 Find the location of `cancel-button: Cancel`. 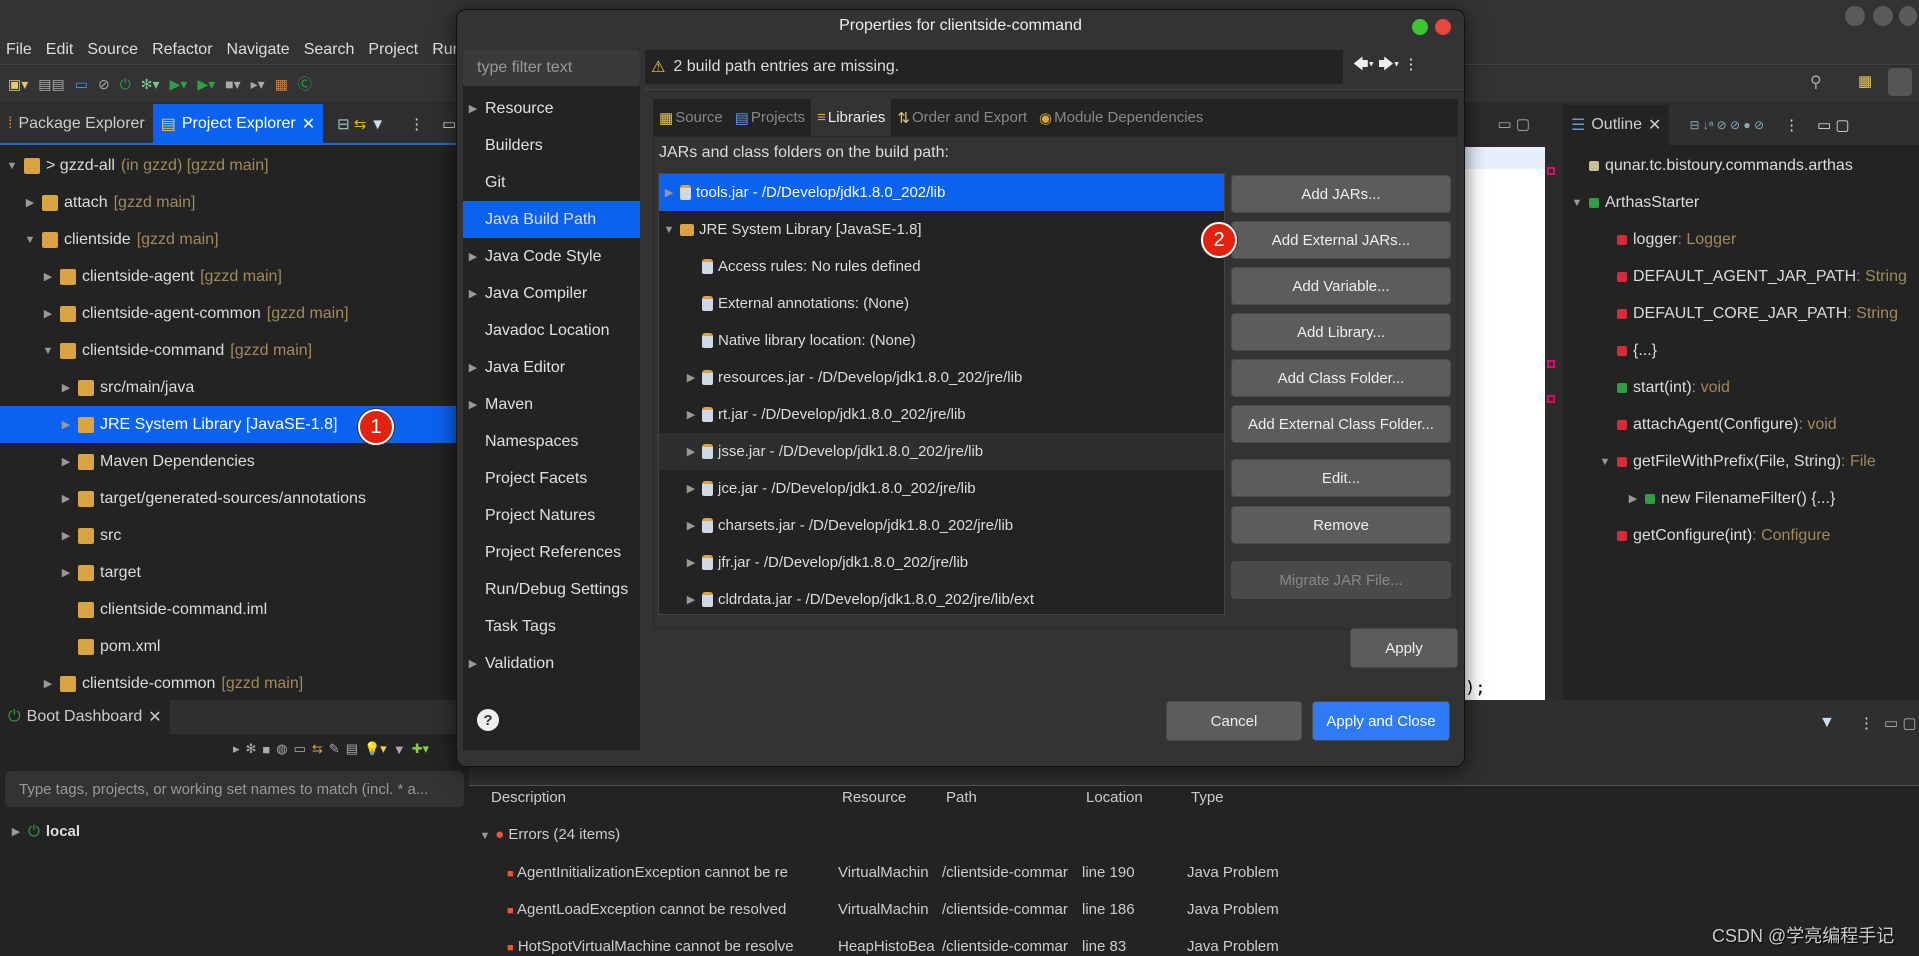

cancel-button: Cancel is located at coordinates (1234, 721).